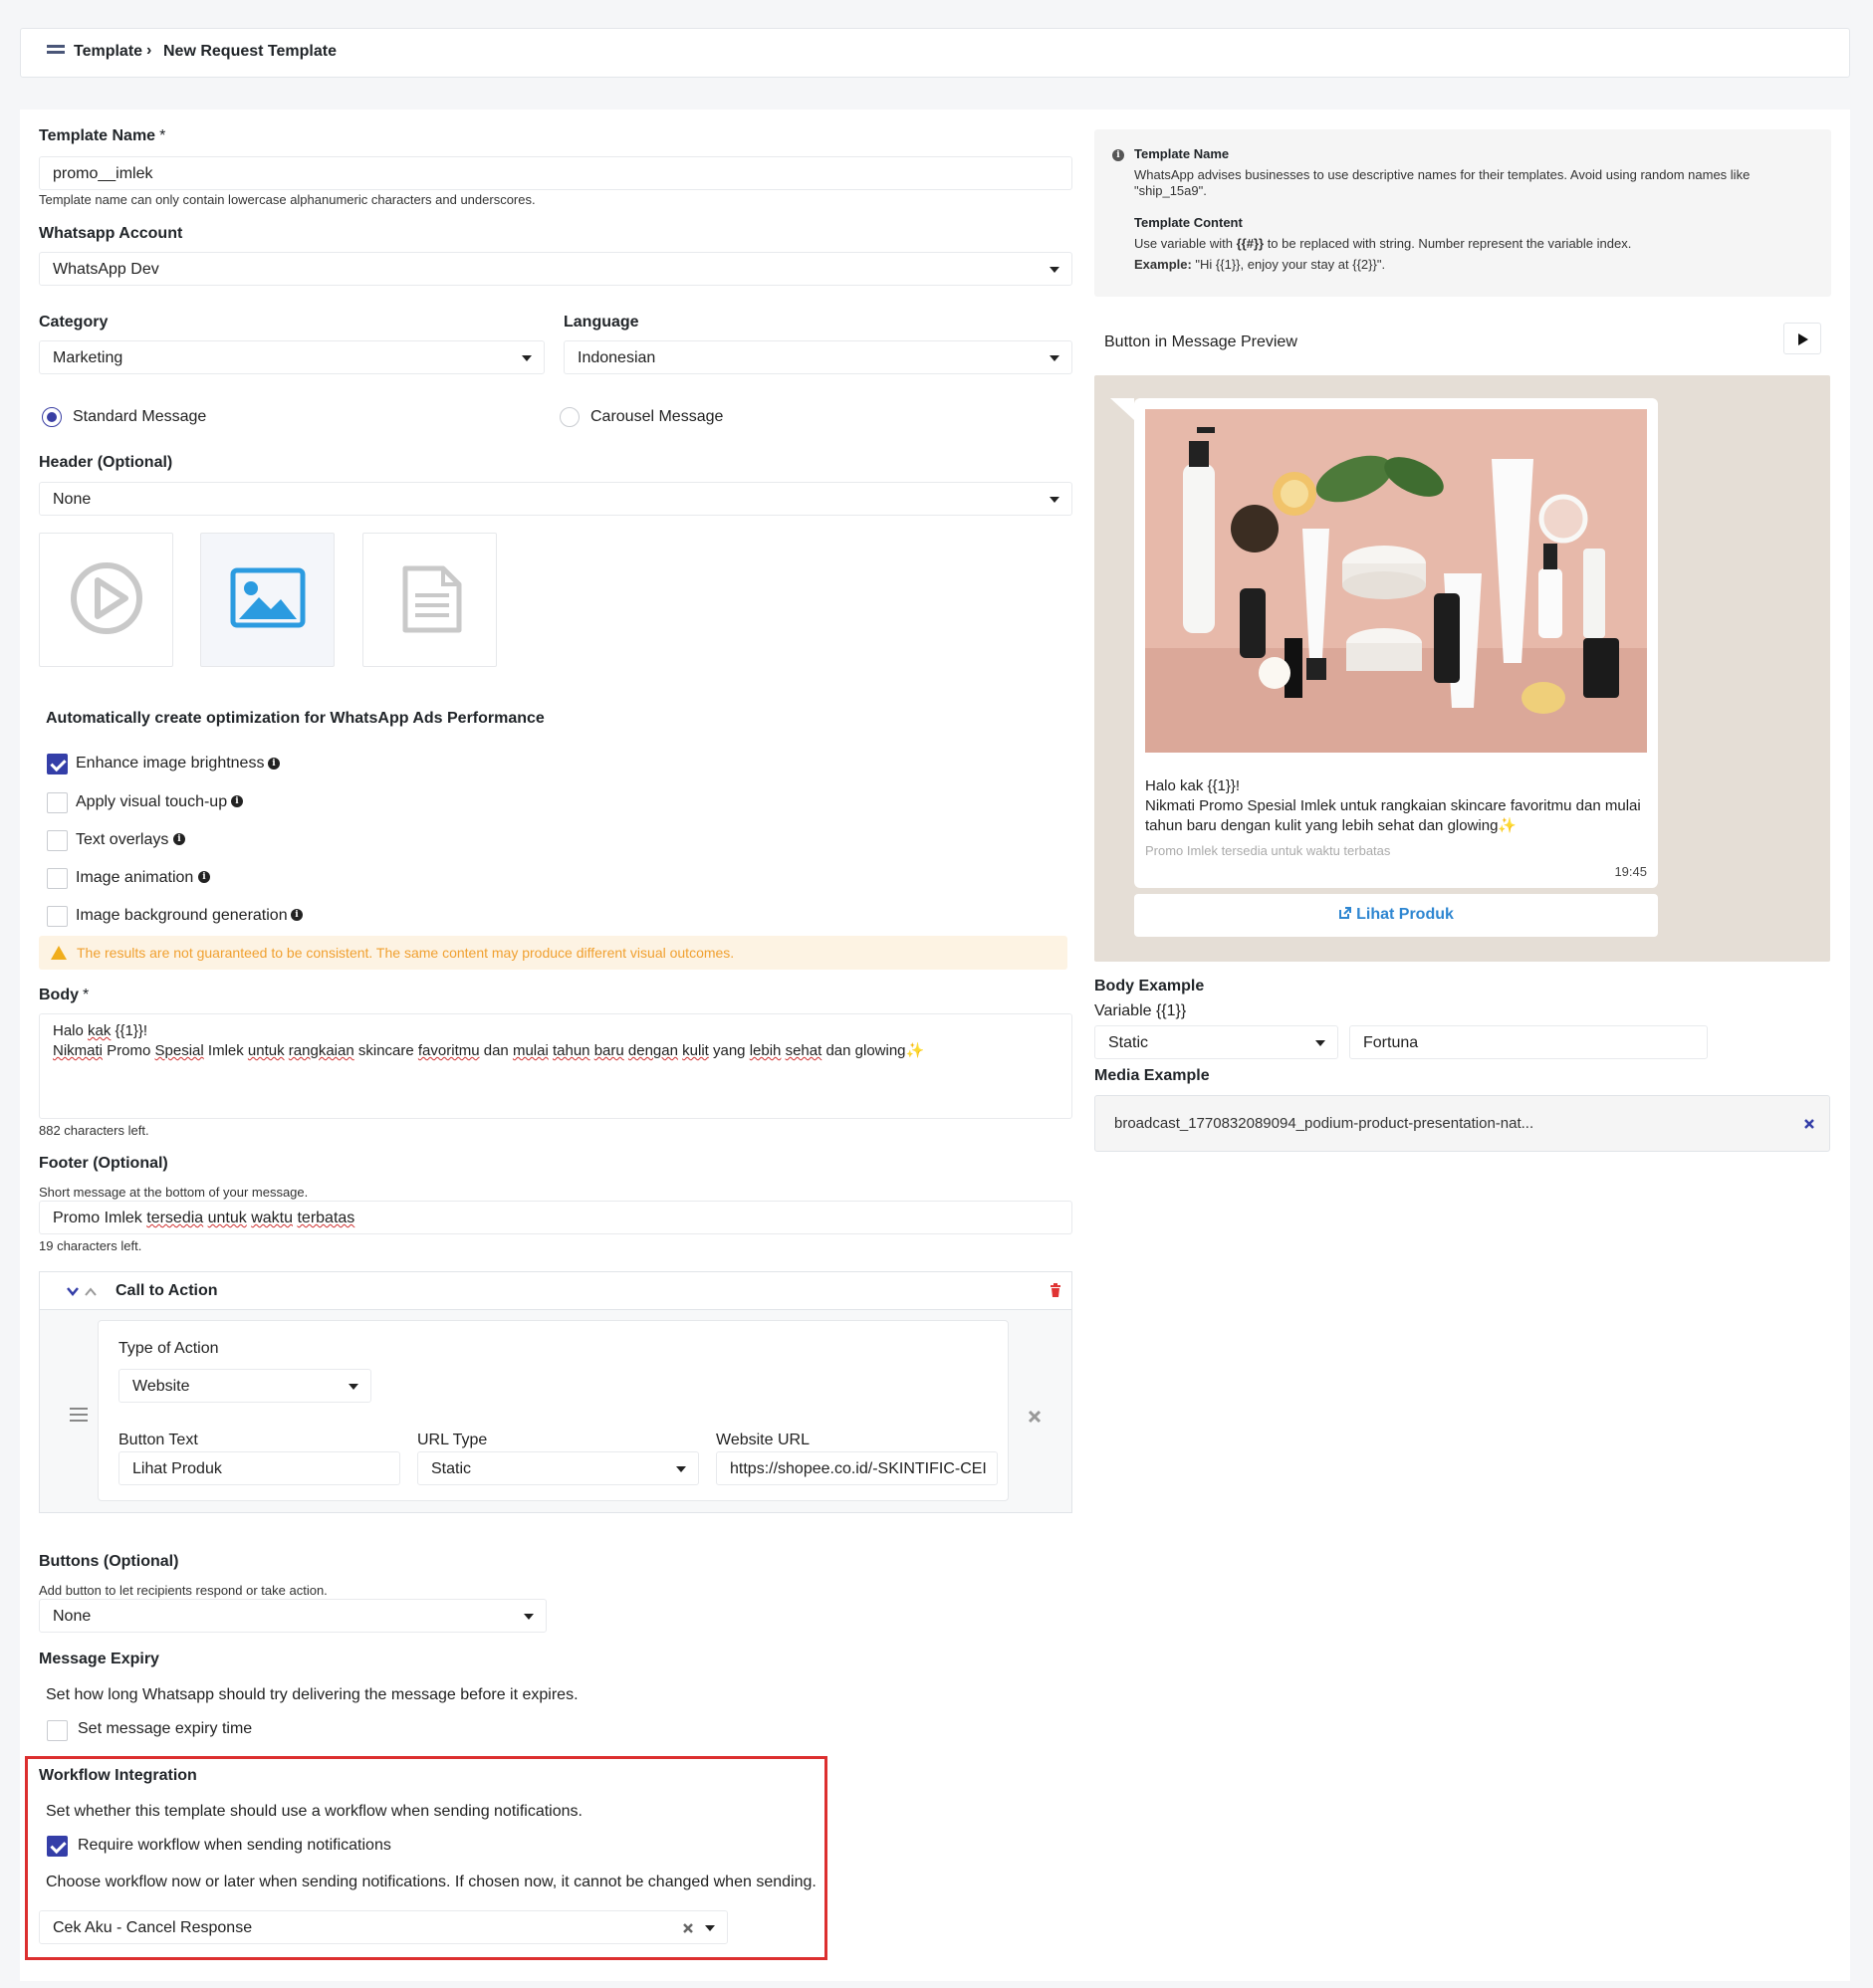 This screenshot has height=1988, width=1873. I want to click on collapse-toggle-icon, so click(83, 1292).